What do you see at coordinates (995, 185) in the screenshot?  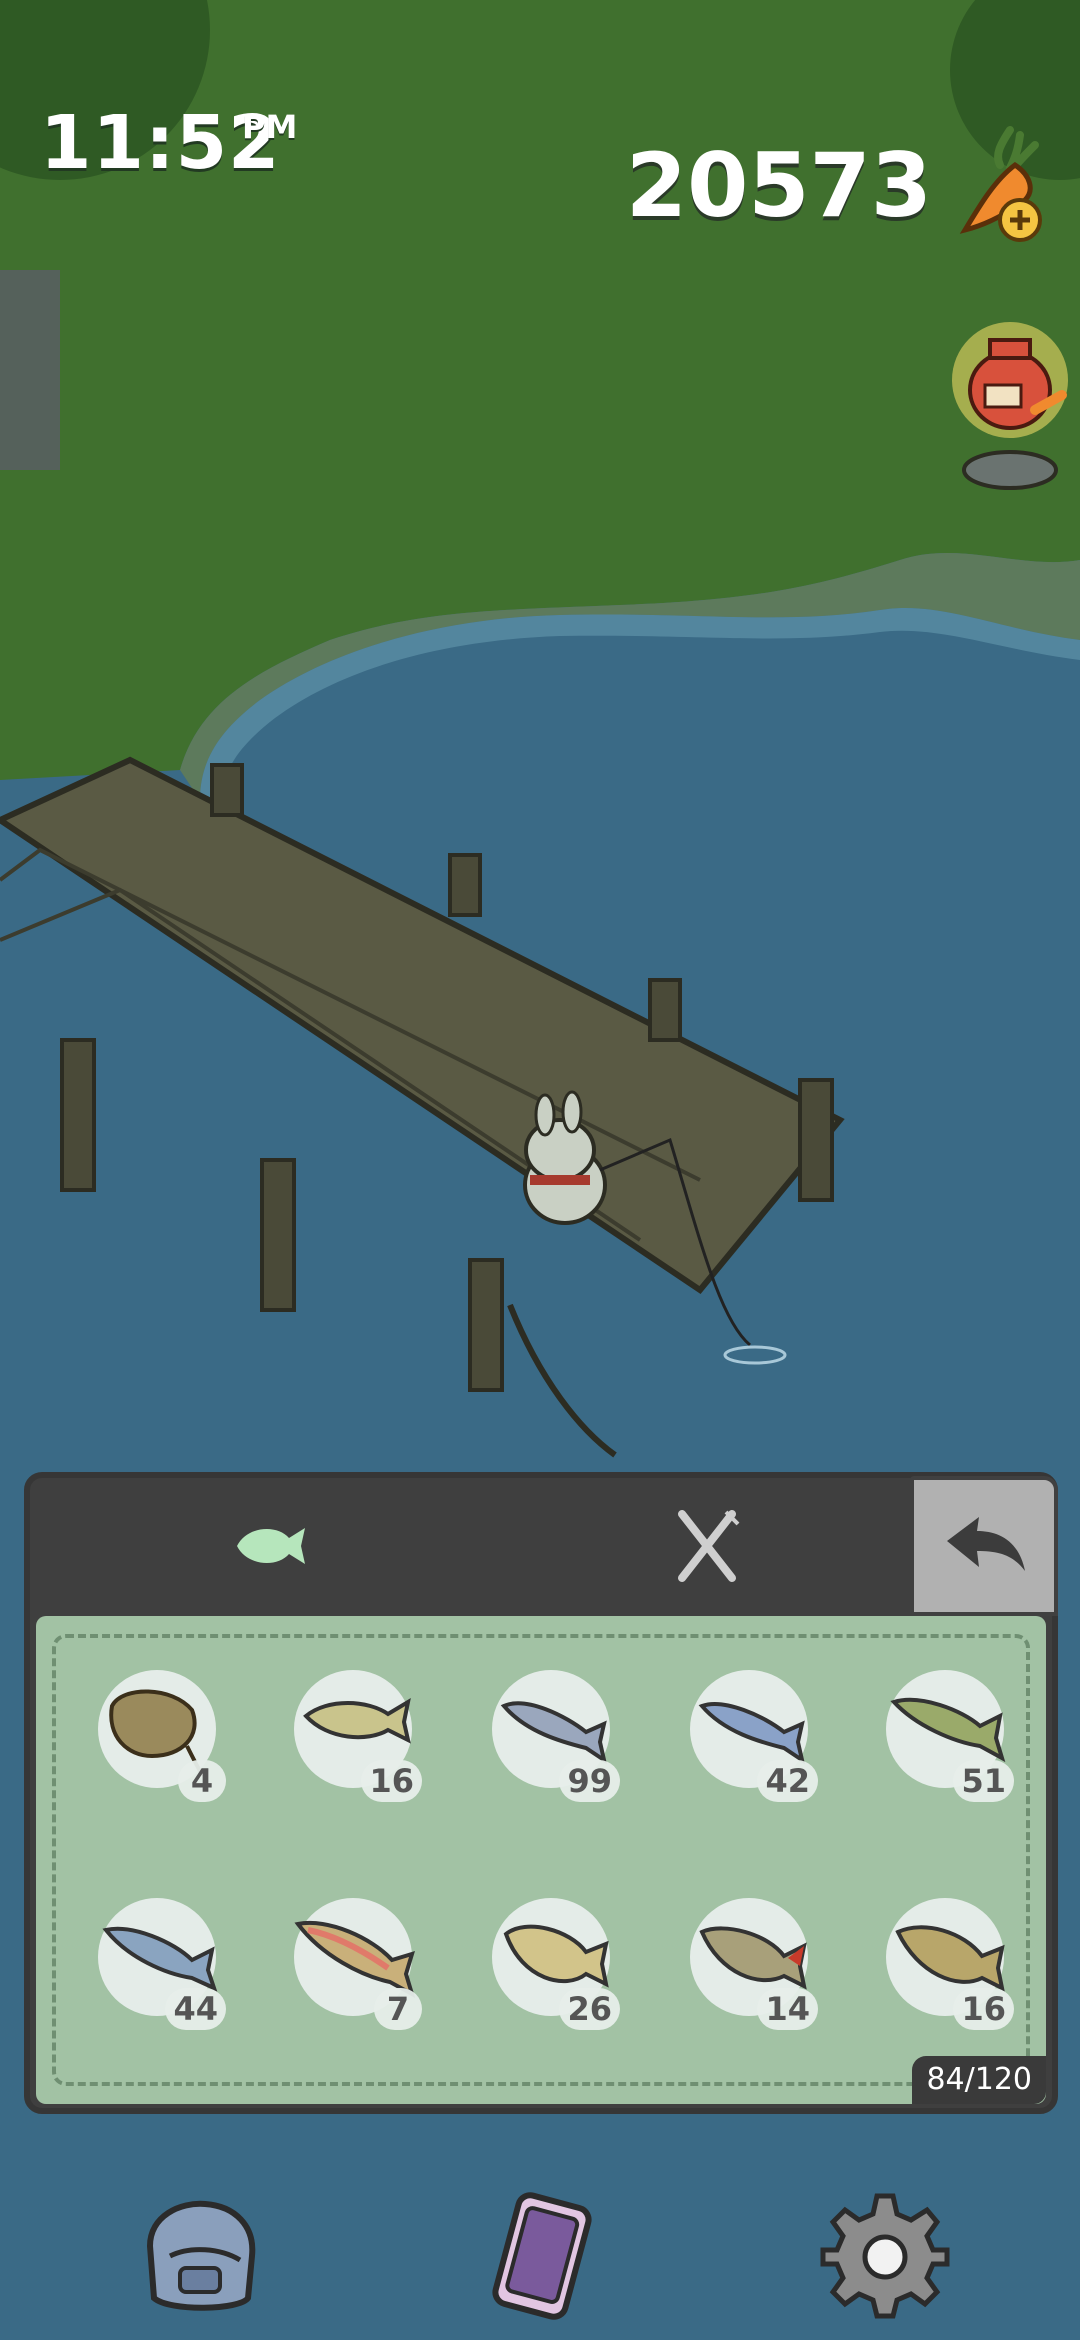 I see `carrot-plus-icon` at bounding box center [995, 185].